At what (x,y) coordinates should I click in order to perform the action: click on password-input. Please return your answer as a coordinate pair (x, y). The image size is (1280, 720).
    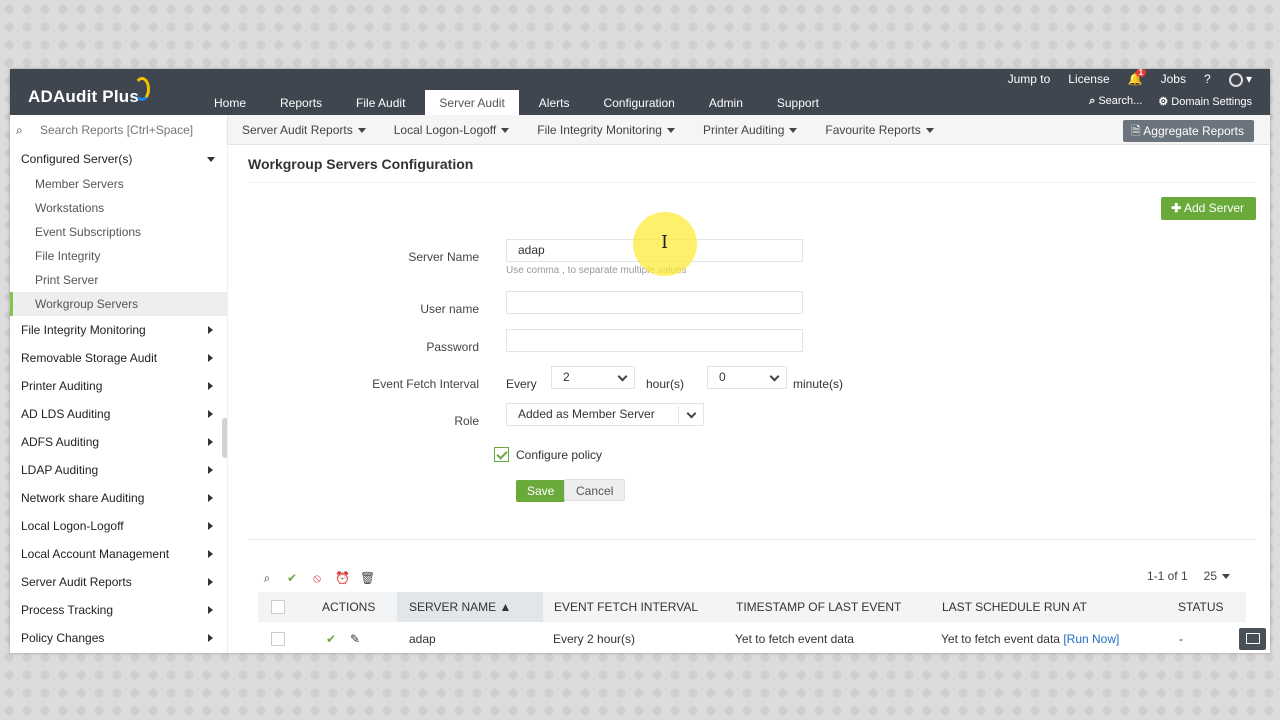
    Looking at the image, I should click on (654, 340).